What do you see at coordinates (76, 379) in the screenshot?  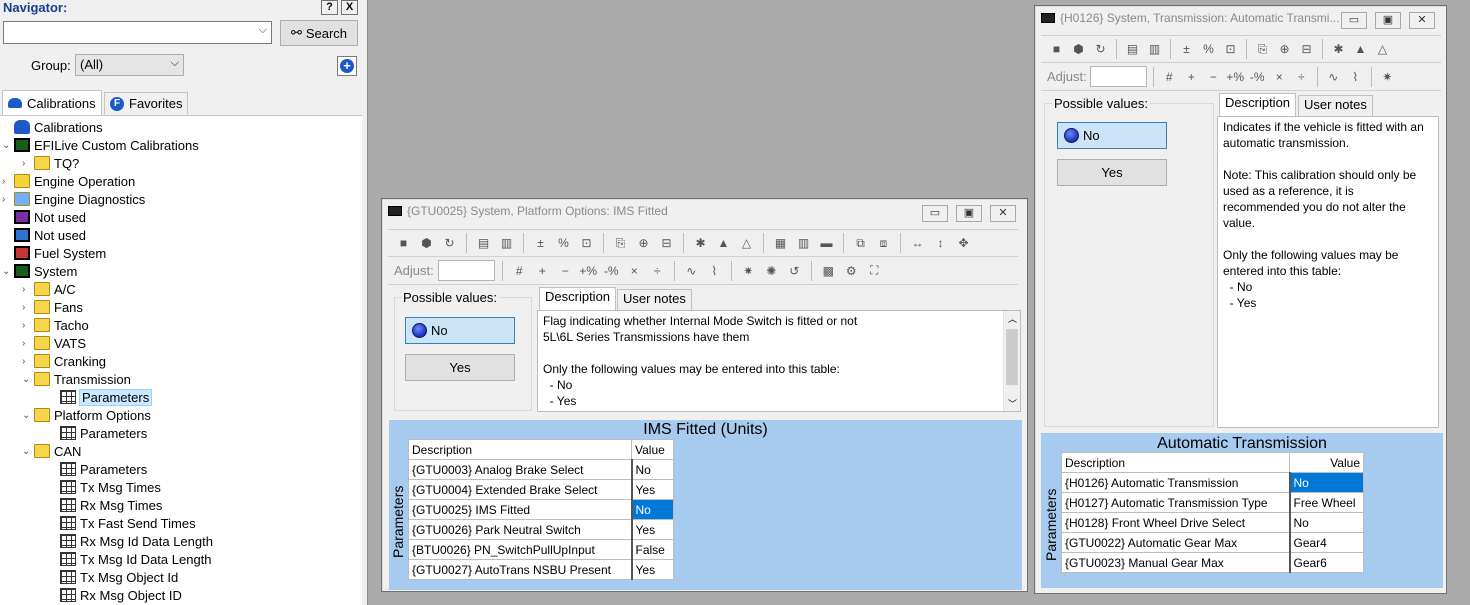 I see `tree-node: ⌄ Transmission` at bounding box center [76, 379].